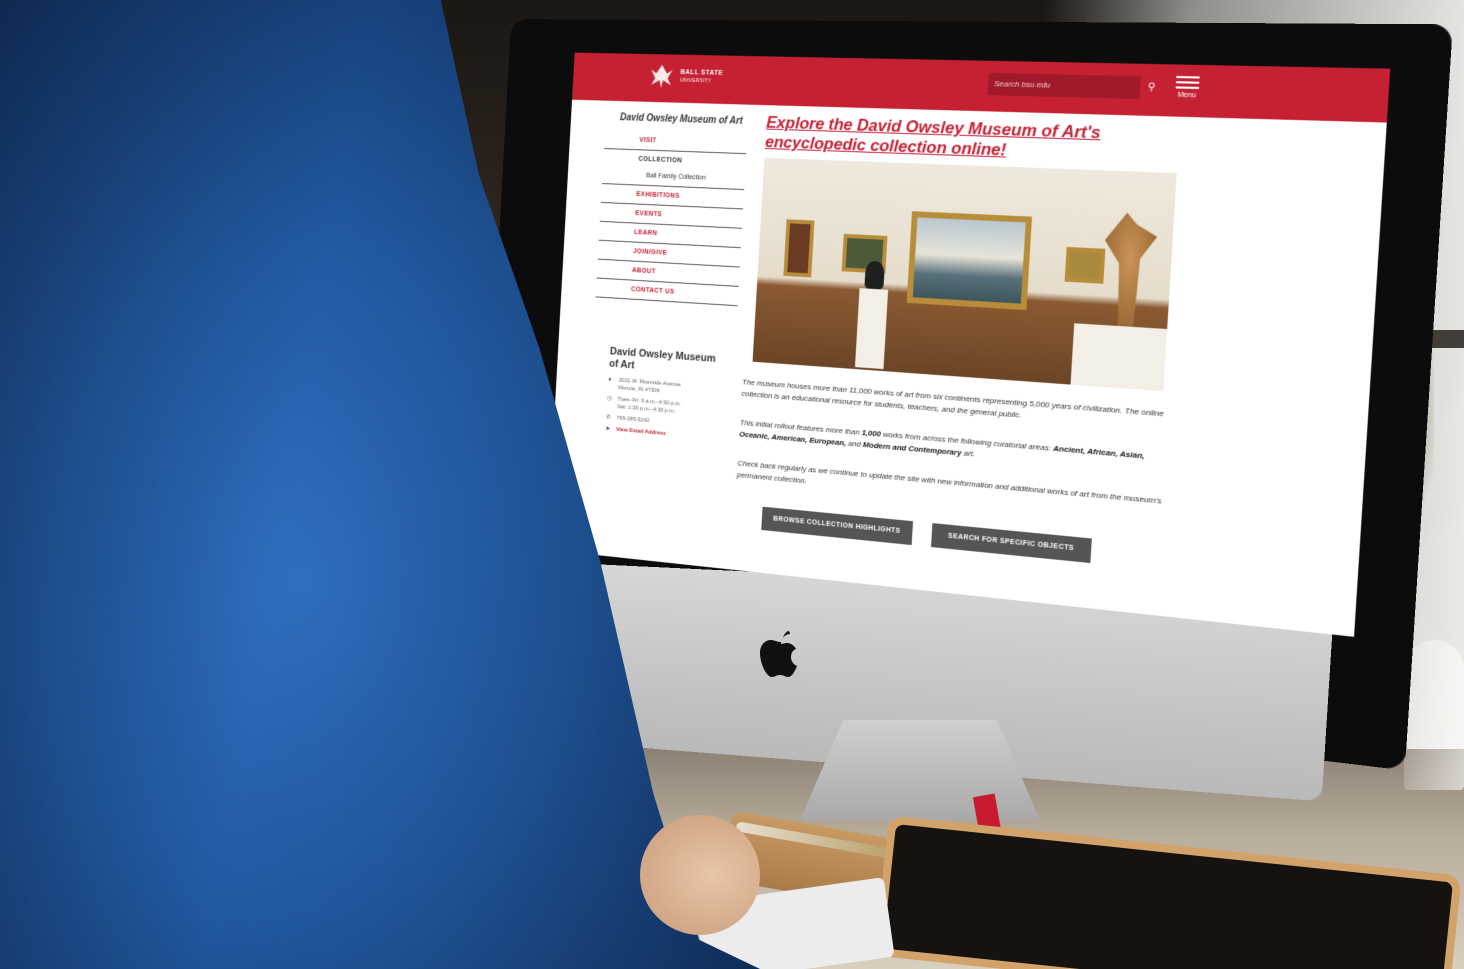 The image size is (1464, 969). What do you see at coordinates (854, 444) in the screenshot?
I see `rollout-text-and: and` at bounding box center [854, 444].